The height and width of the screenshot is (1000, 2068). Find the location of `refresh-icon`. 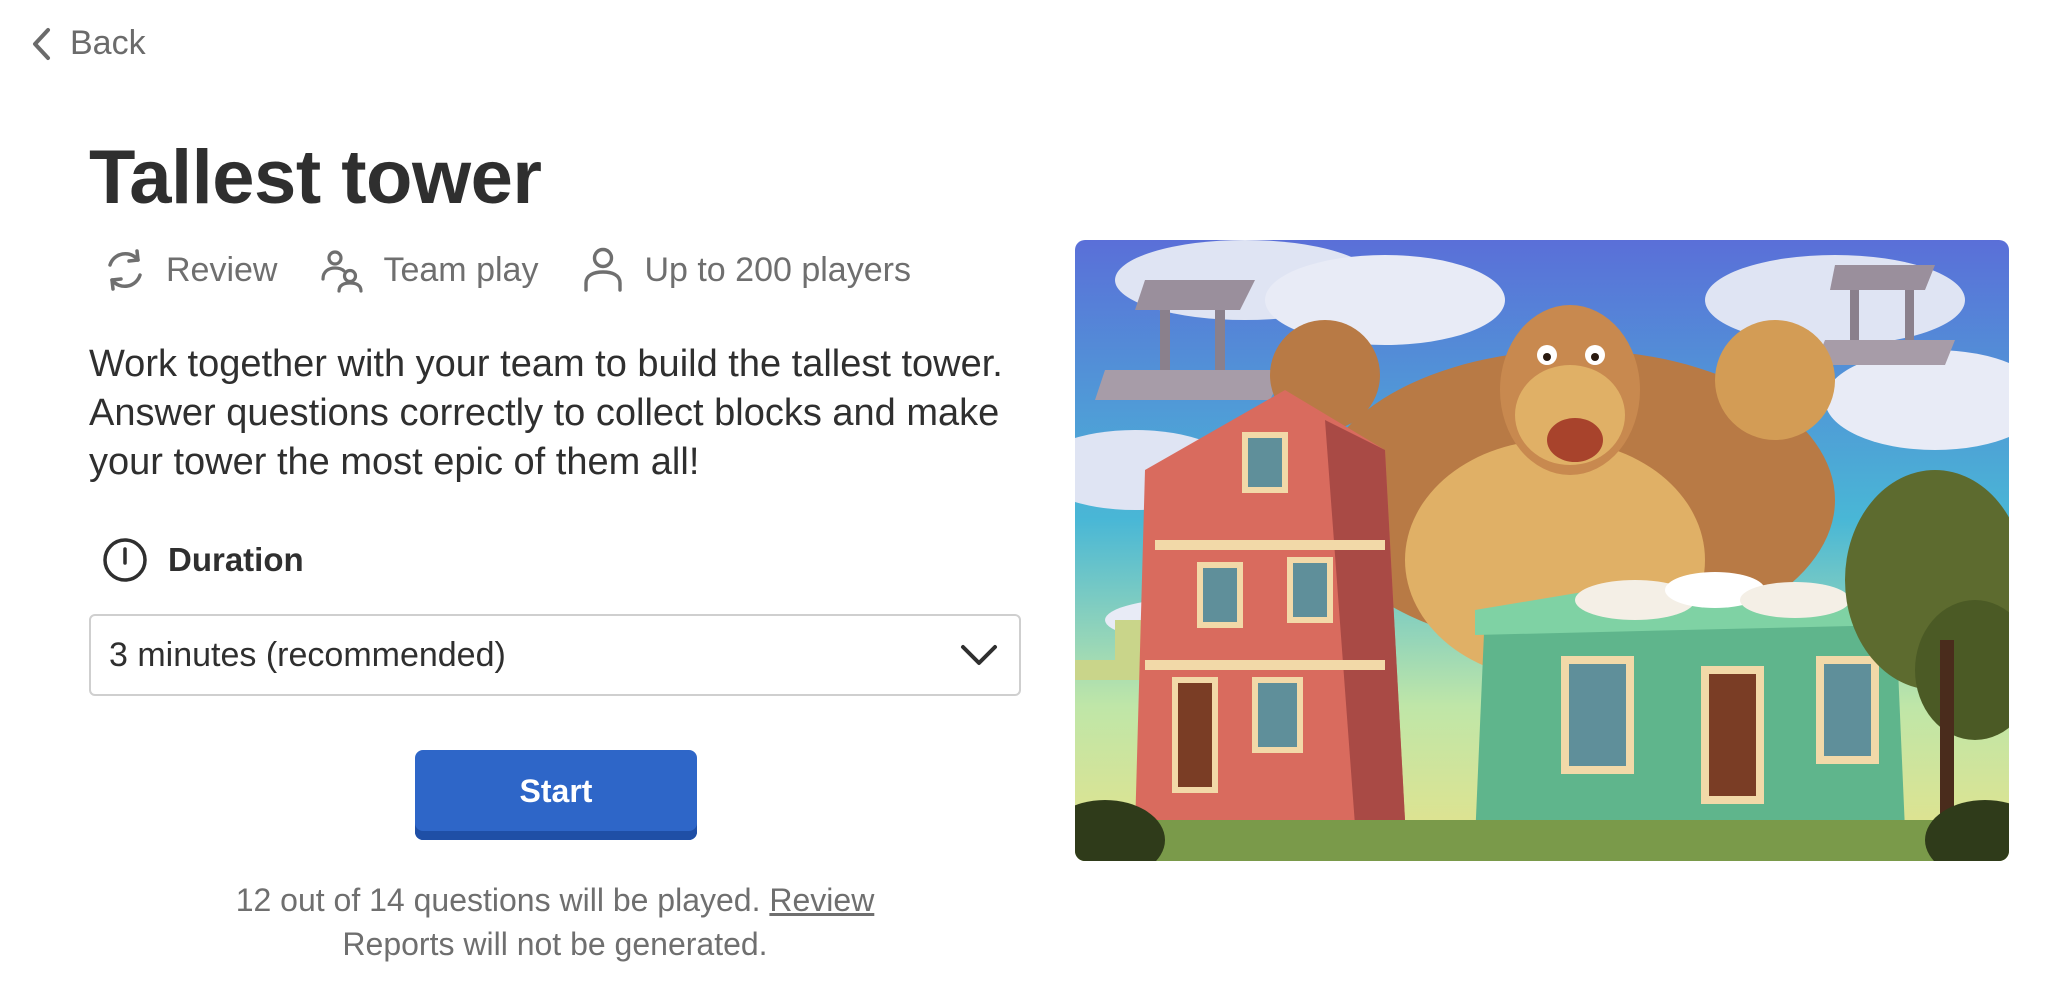

refresh-icon is located at coordinates (125, 270).